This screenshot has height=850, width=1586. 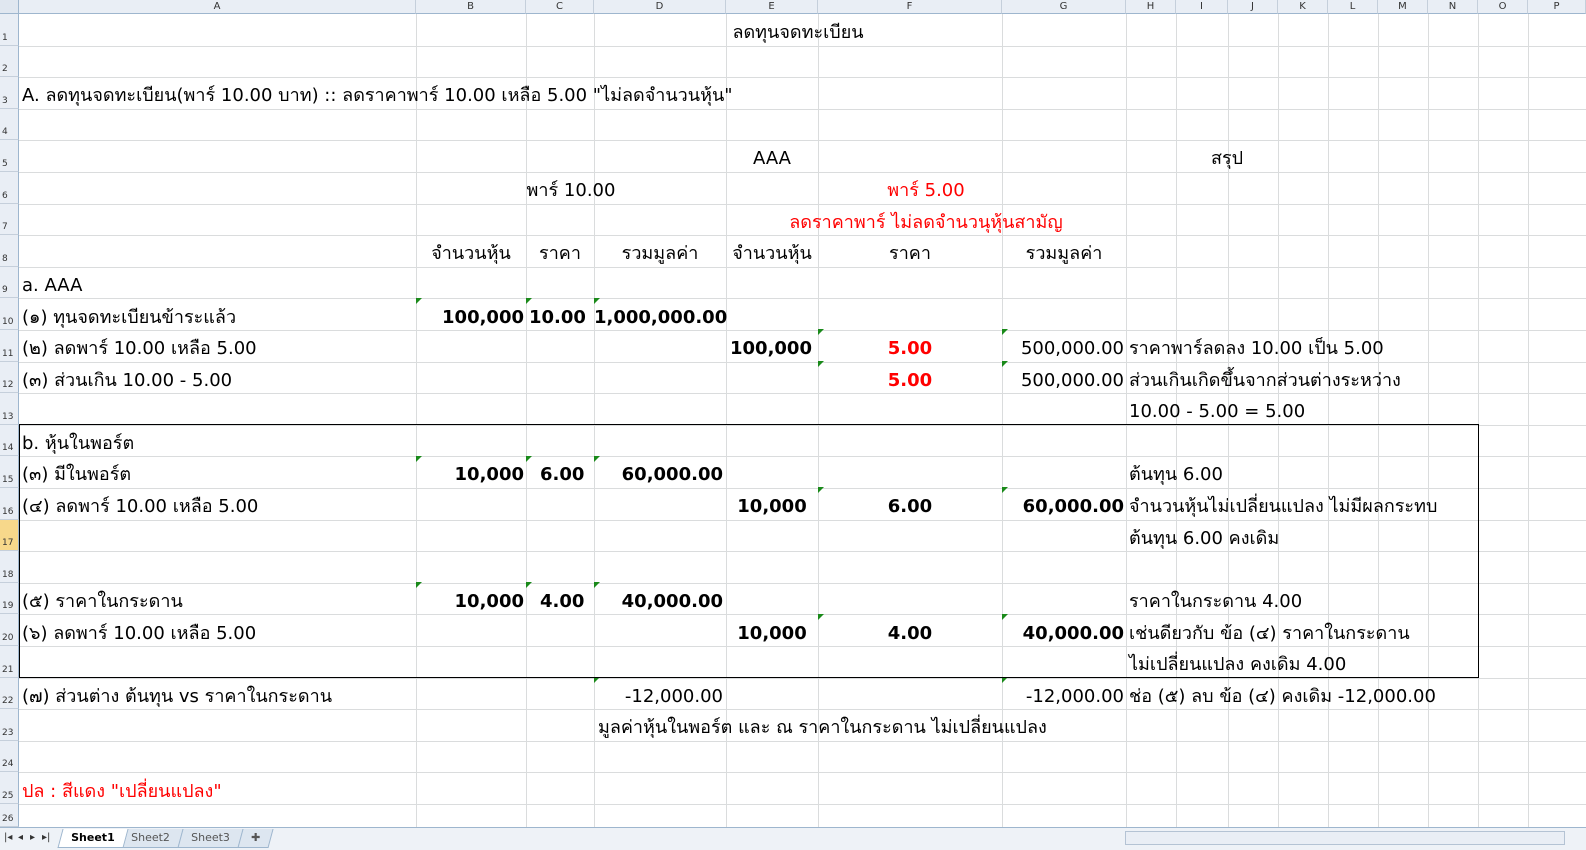 What do you see at coordinates (1283, 506) in the screenshot?
I see `cell-h16: จำนวนหุ้นไม่เปลี่ยนแปลง ไม่มีผลกระทบ` at bounding box center [1283, 506].